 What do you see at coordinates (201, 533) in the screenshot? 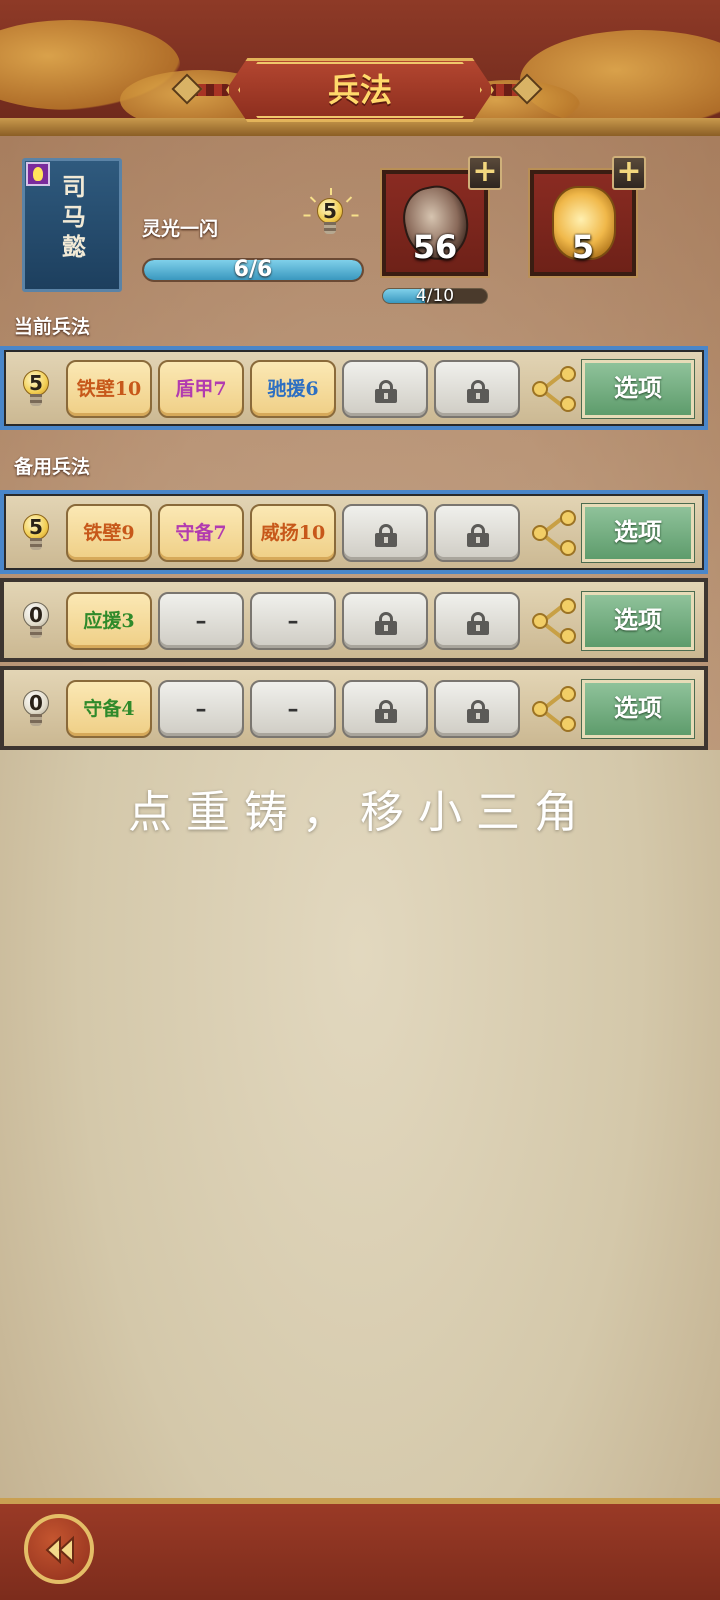
I see `tactic-skill-tag: 守备7` at bounding box center [201, 533].